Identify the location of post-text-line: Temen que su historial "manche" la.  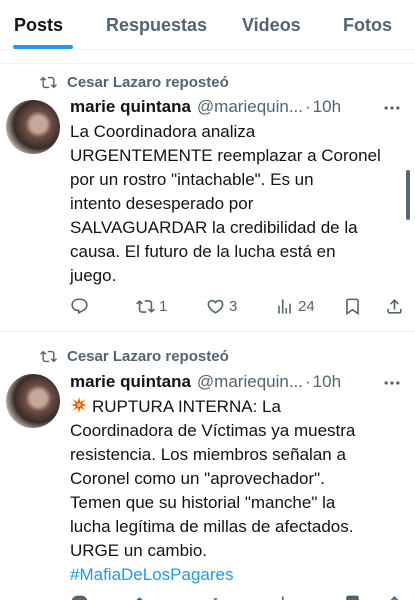
(203, 502).